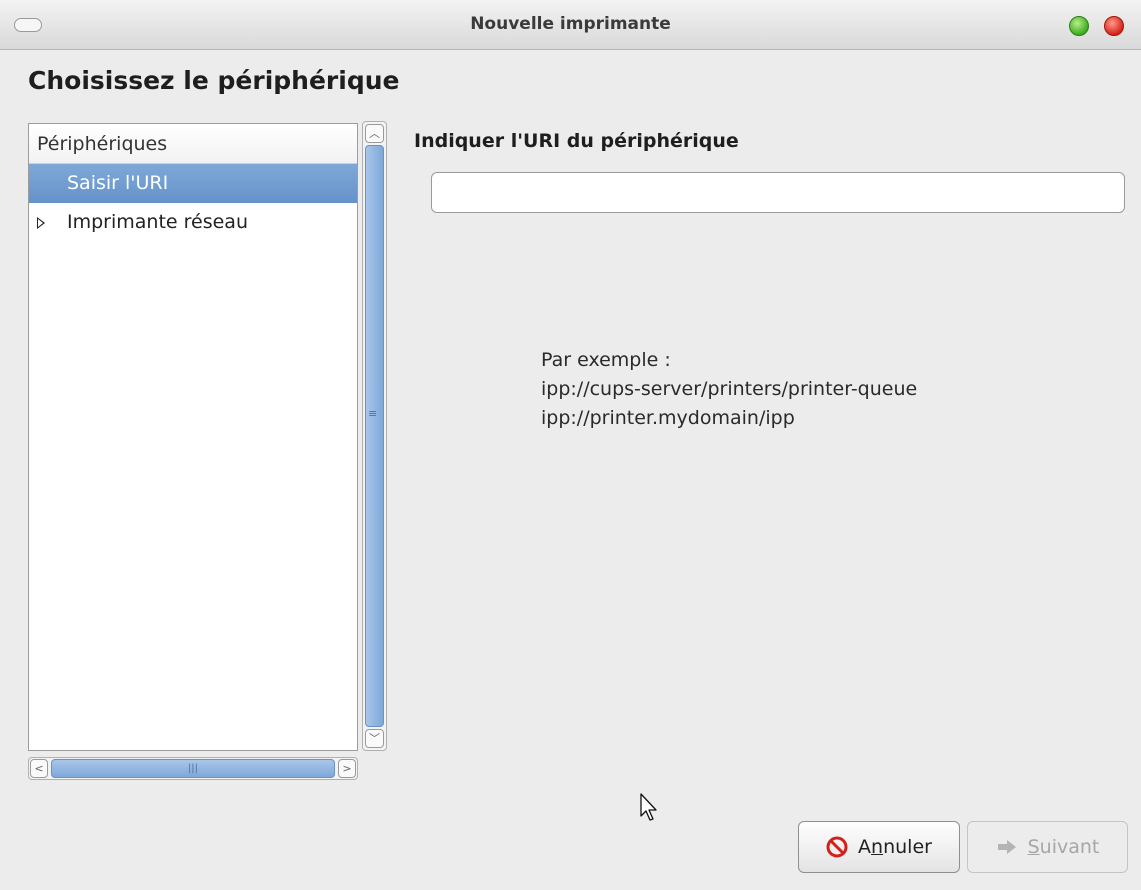  I want to click on maximize-button, so click(1079, 26).